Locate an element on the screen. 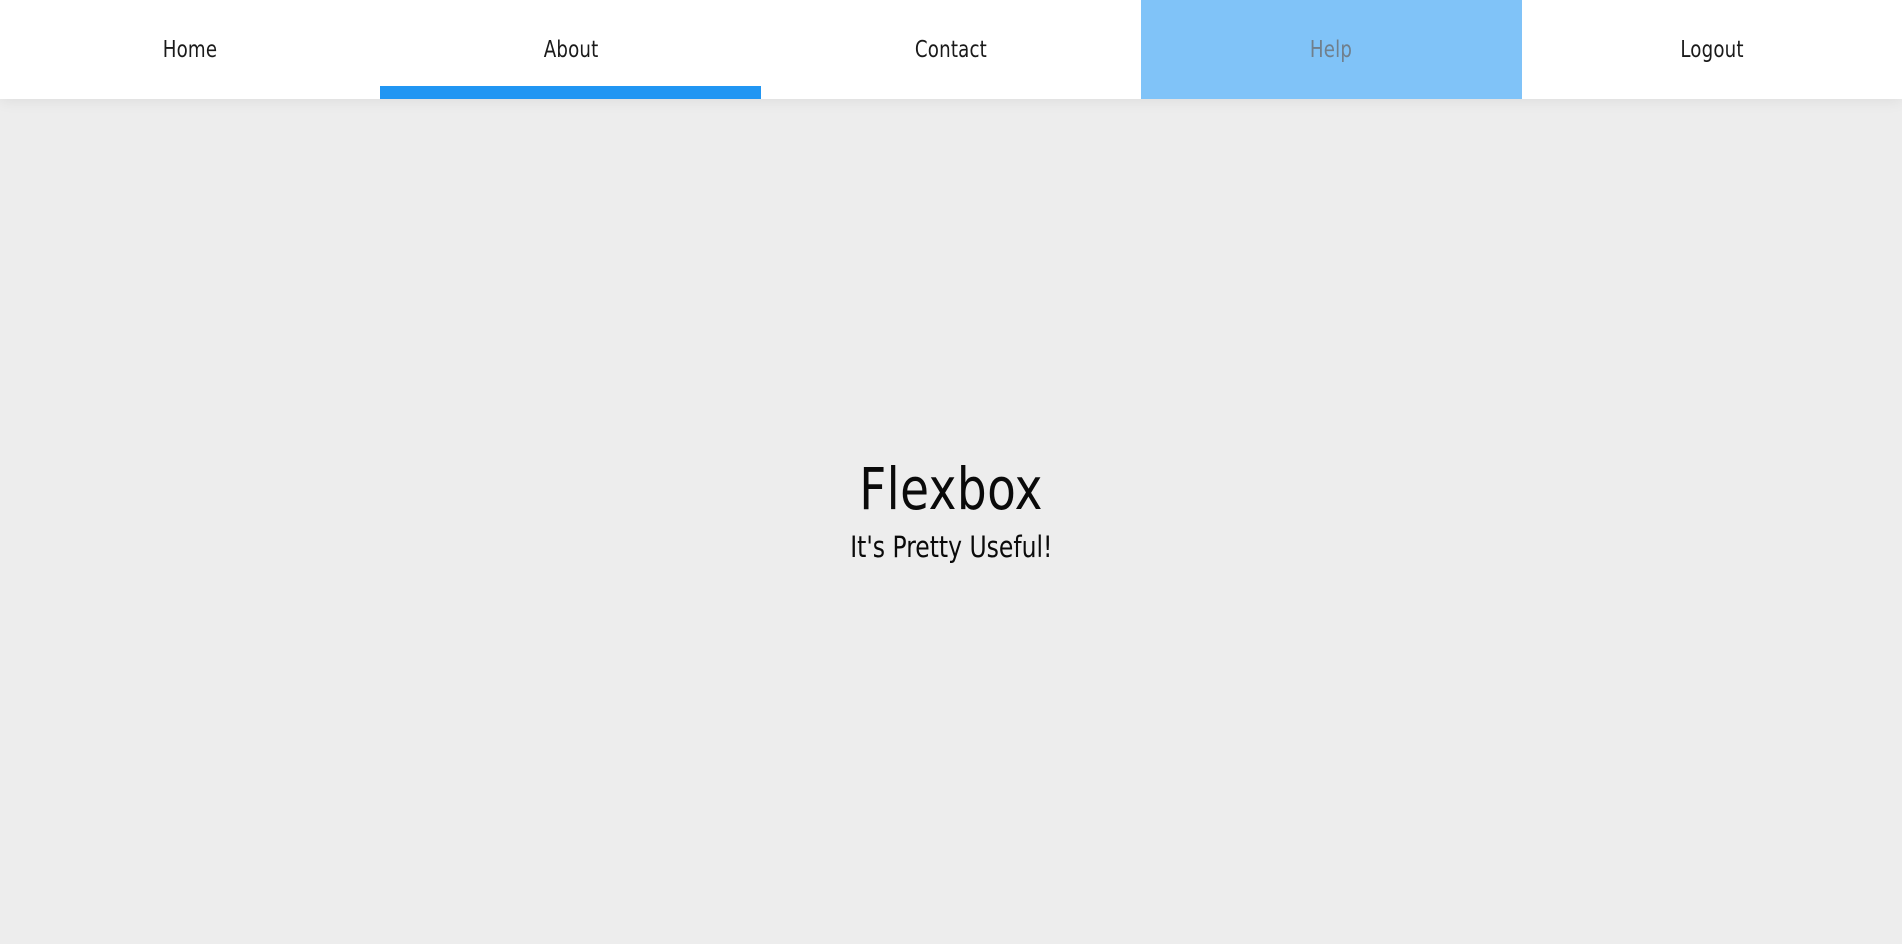  nav-item-label: Home is located at coordinates (190, 49).